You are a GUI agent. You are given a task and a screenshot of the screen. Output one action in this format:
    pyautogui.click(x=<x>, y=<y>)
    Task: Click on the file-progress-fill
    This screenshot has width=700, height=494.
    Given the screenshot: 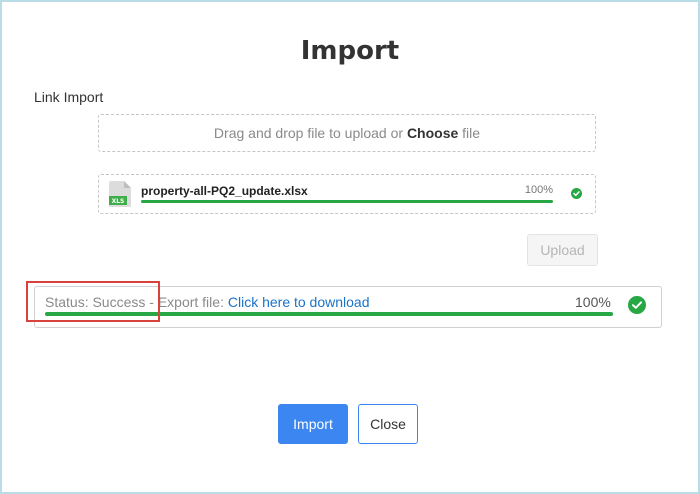 What is the action you would take?
    pyautogui.click(x=347, y=201)
    